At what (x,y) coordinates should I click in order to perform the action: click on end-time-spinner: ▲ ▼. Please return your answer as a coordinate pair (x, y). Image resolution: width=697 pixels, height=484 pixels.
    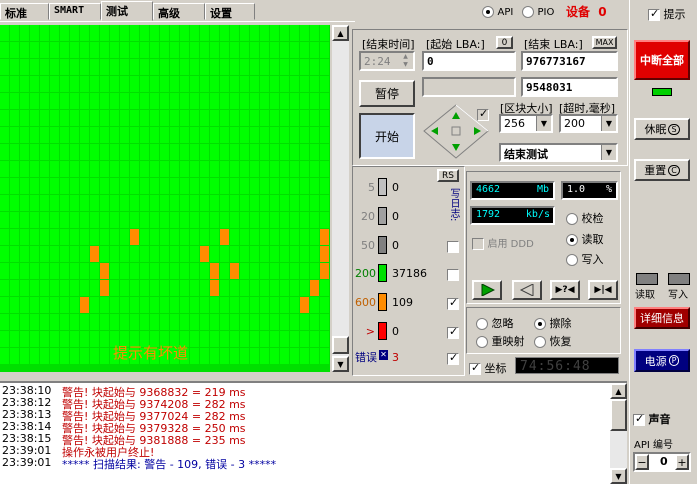
    Looking at the image, I should click on (405, 61).